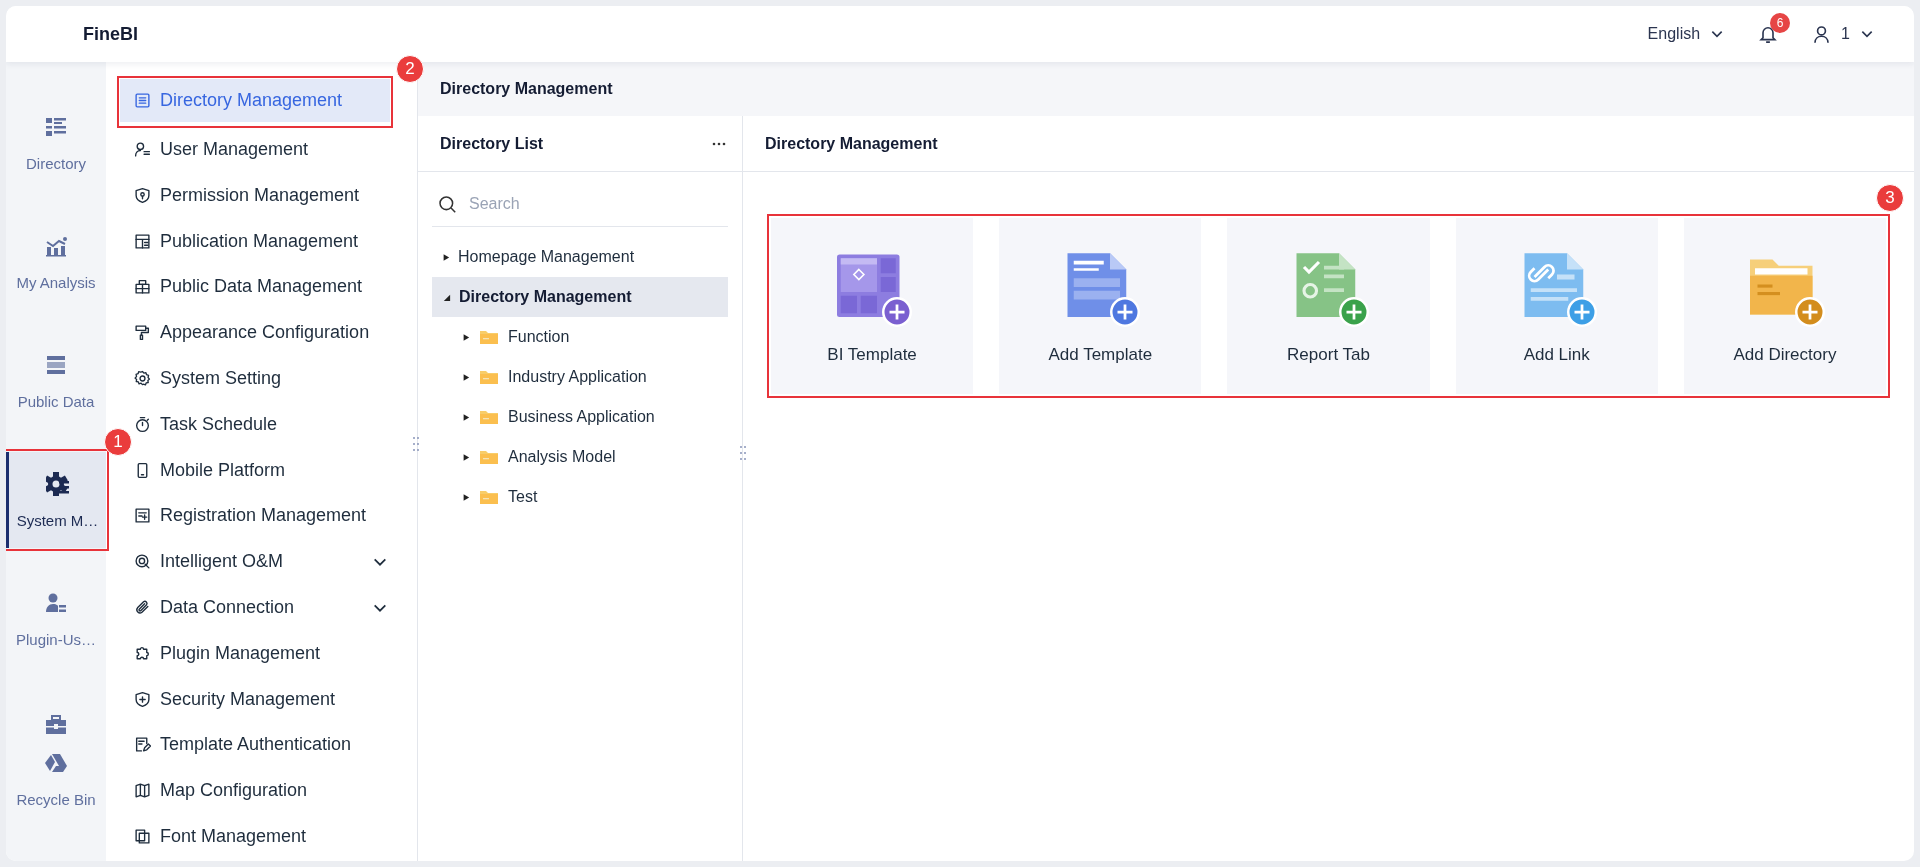 Image resolution: width=1920 pixels, height=867 pixels. What do you see at coordinates (142, 653) in the screenshot?
I see `puzzle-icon` at bounding box center [142, 653].